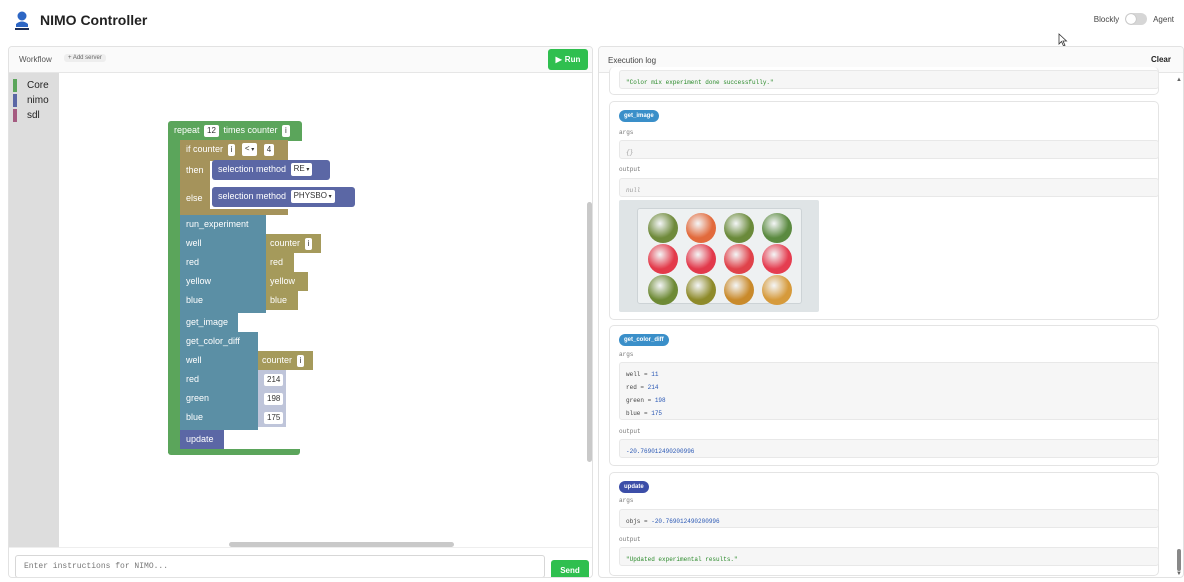  Describe the element at coordinates (1161, 59) in the screenshot. I see `clear-button: Clear` at that location.